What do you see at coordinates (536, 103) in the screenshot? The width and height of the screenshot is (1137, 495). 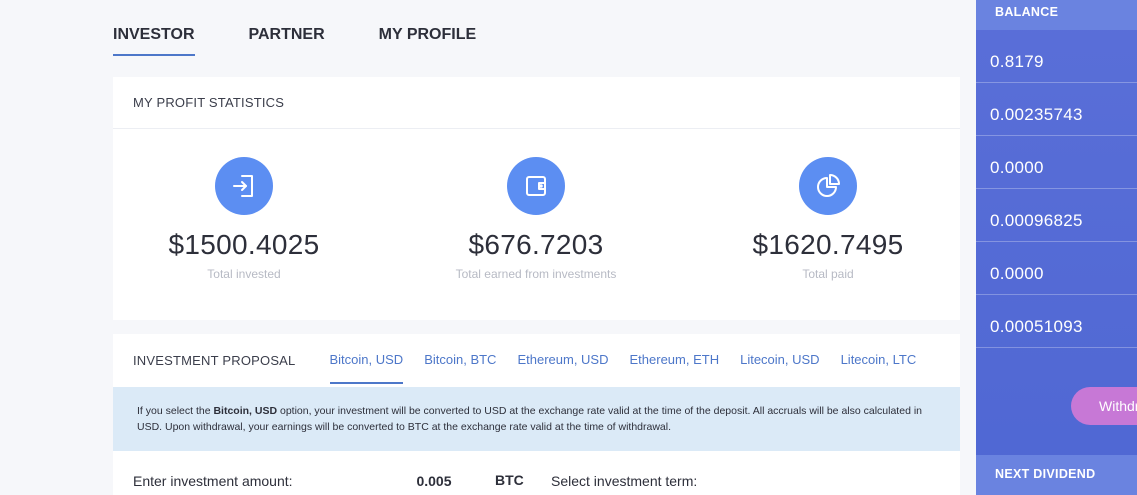 I see `profit-statistics-title: MY PROFIT STATISTICS` at bounding box center [536, 103].